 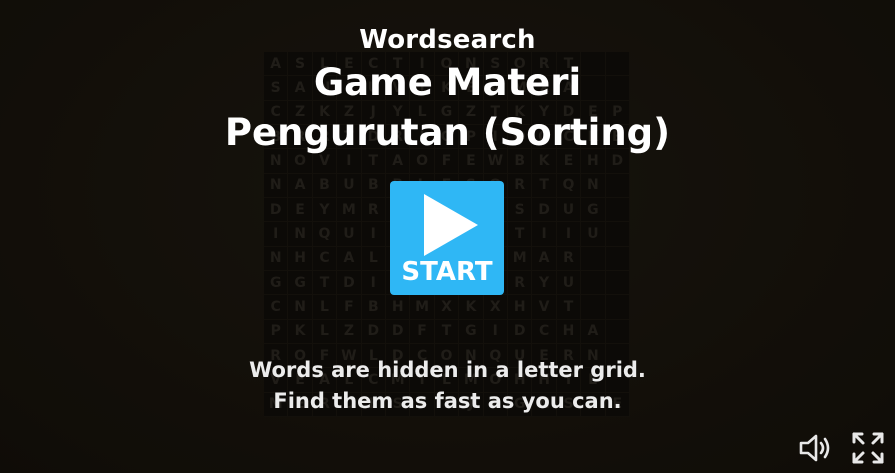 What do you see at coordinates (447, 272) in the screenshot?
I see `start-label: START` at bounding box center [447, 272].